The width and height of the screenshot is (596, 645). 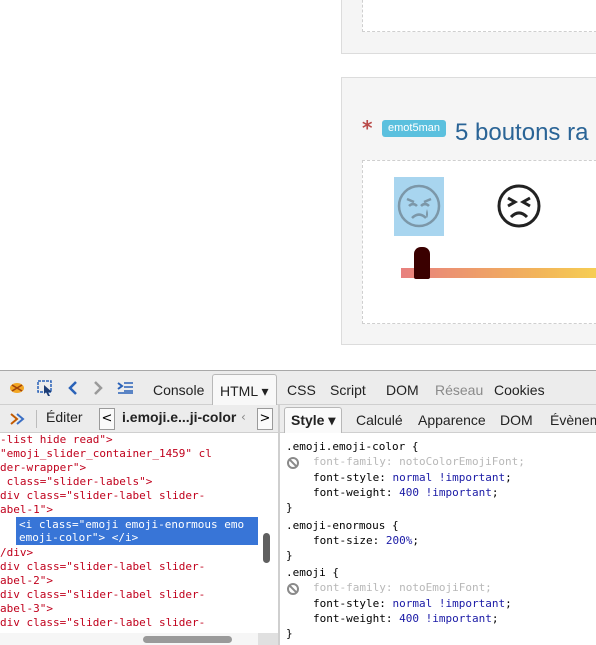 What do you see at coordinates (98, 388) in the screenshot?
I see `forward-arrow-icon` at bounding box center [98, 388].